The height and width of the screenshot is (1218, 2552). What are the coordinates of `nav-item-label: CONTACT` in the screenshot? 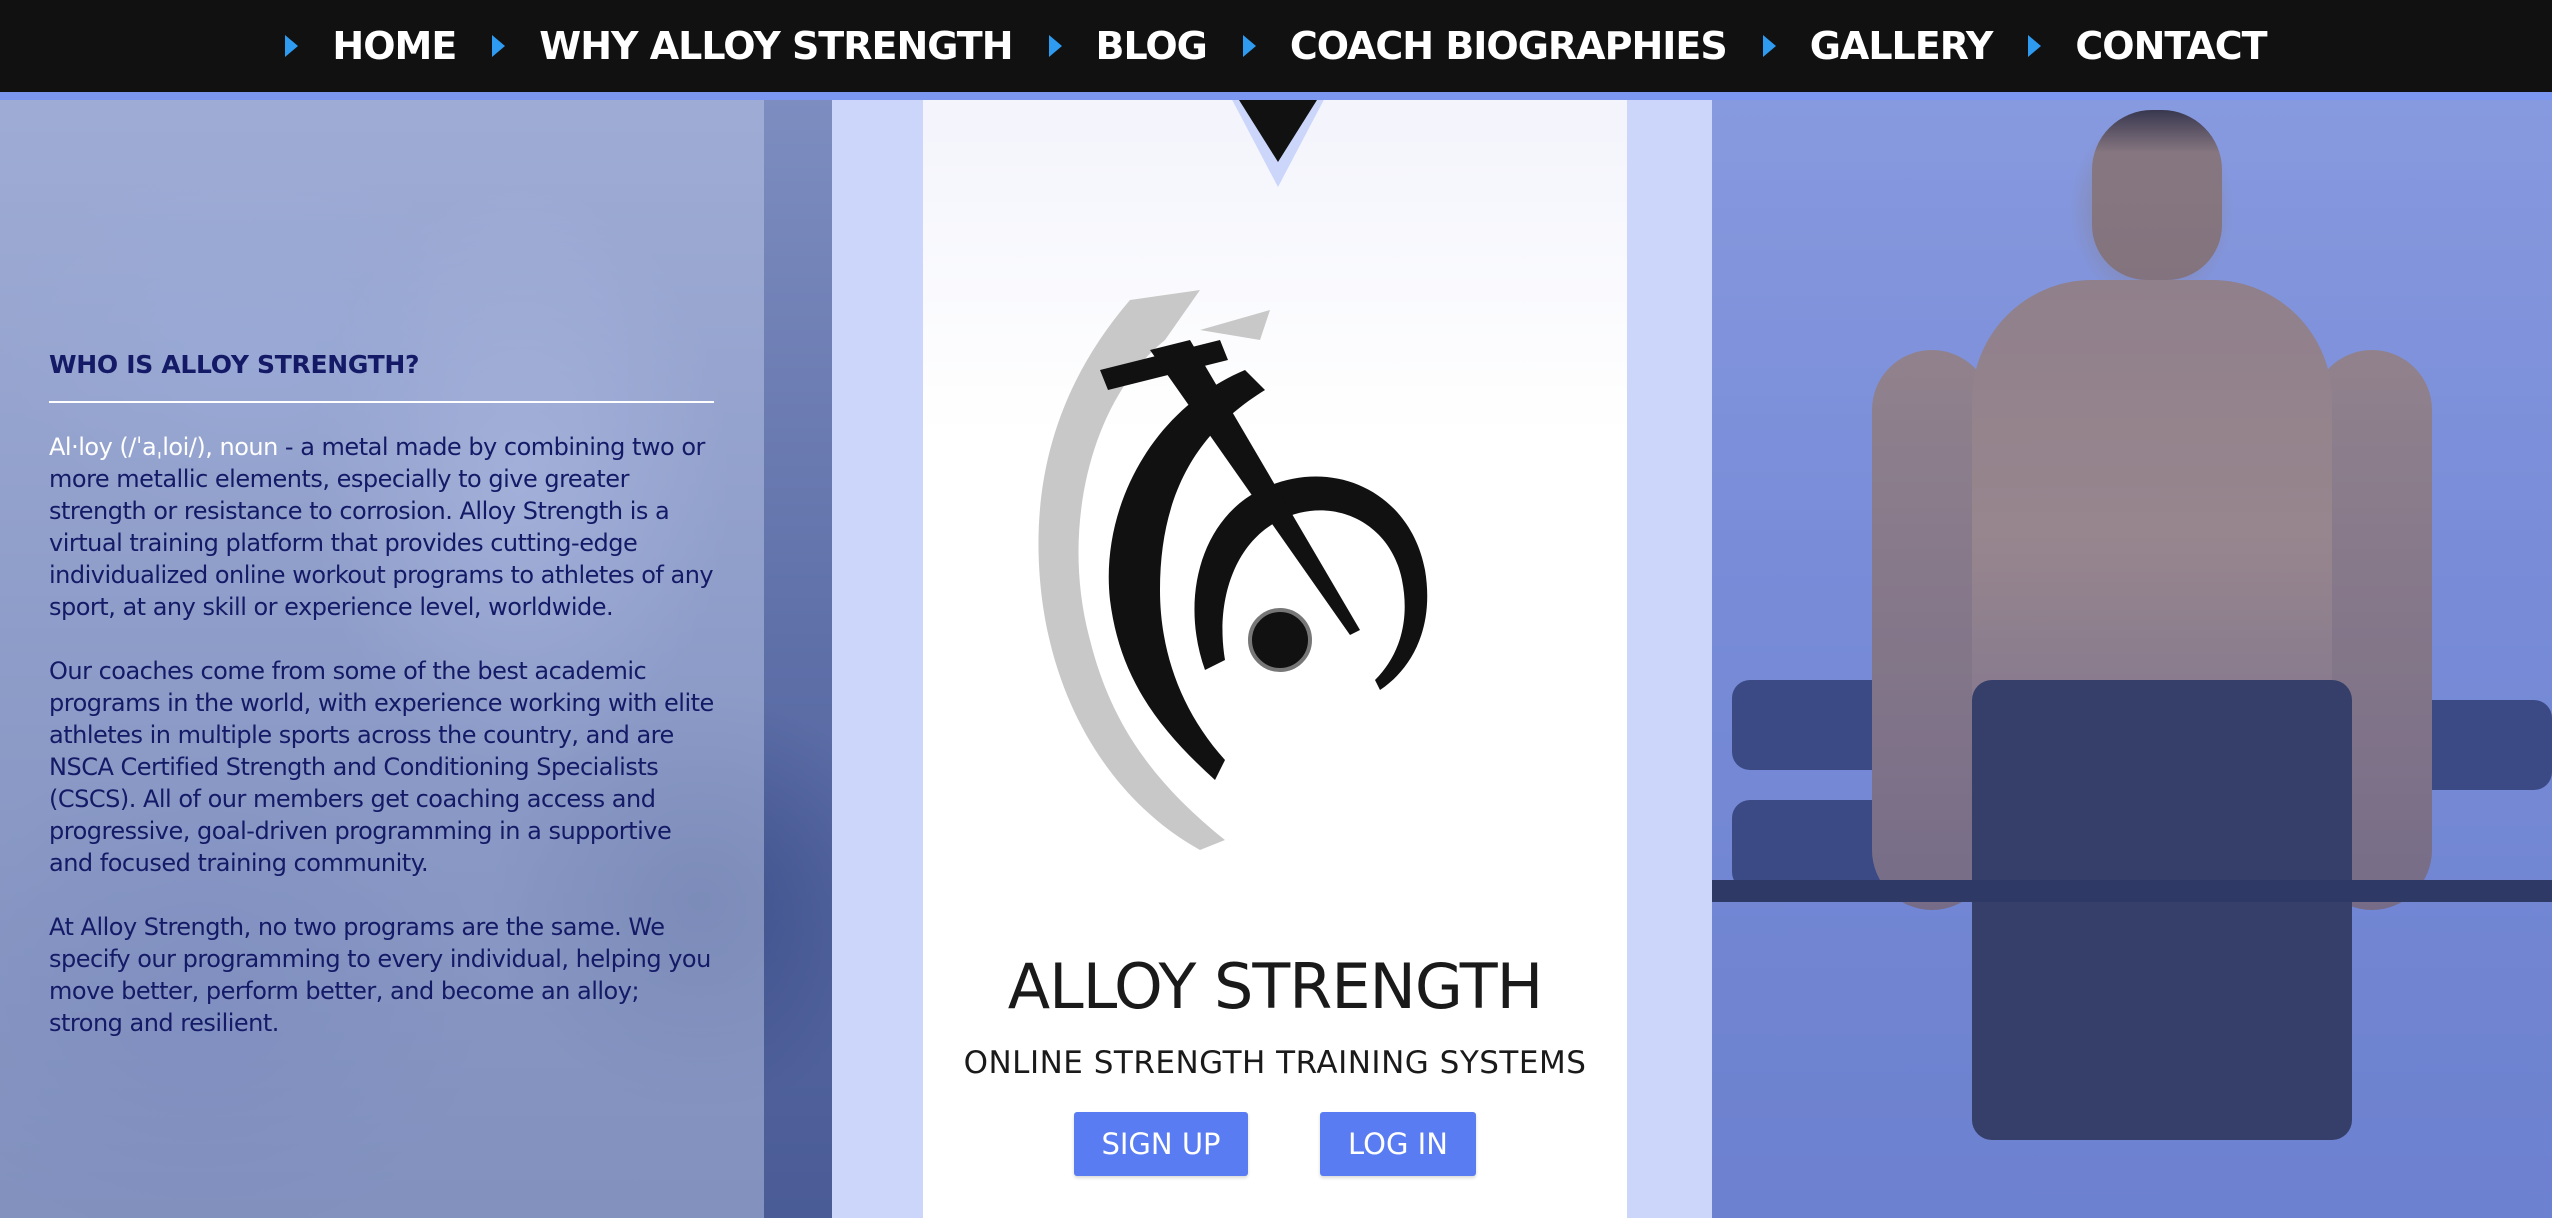 It's located at (2171, 46).